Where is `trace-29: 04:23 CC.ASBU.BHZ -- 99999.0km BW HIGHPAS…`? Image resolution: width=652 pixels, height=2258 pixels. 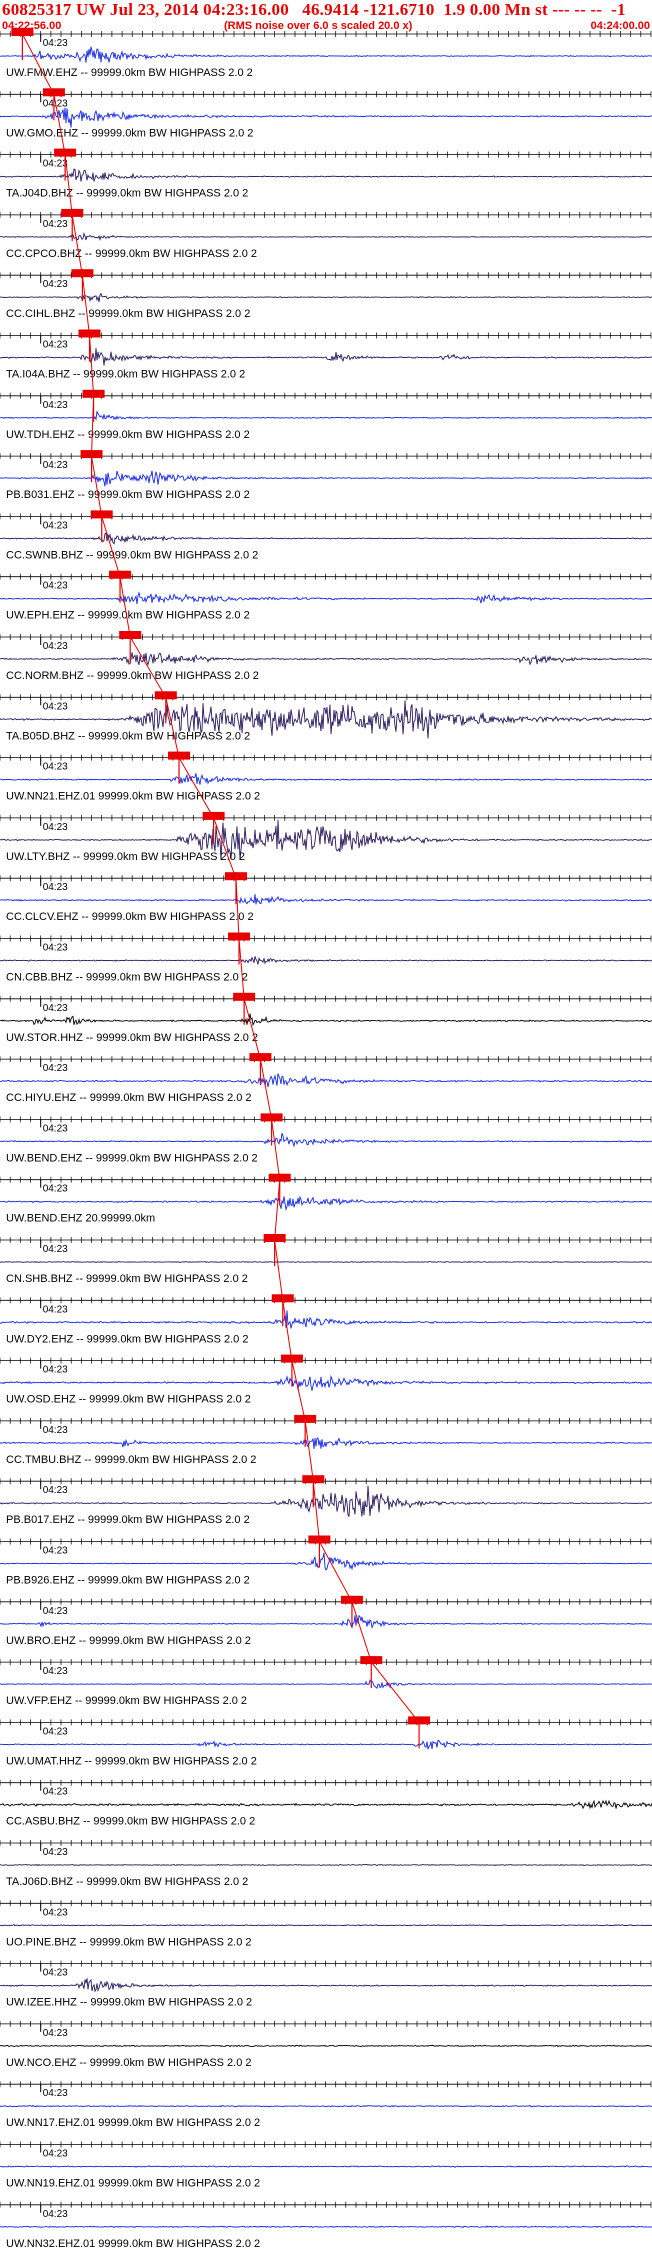 trace-29: 04:23 CC.ASBU.BHZ -- 99999.0km BW HIGHPAS… is located at coordinates (326, 1803).